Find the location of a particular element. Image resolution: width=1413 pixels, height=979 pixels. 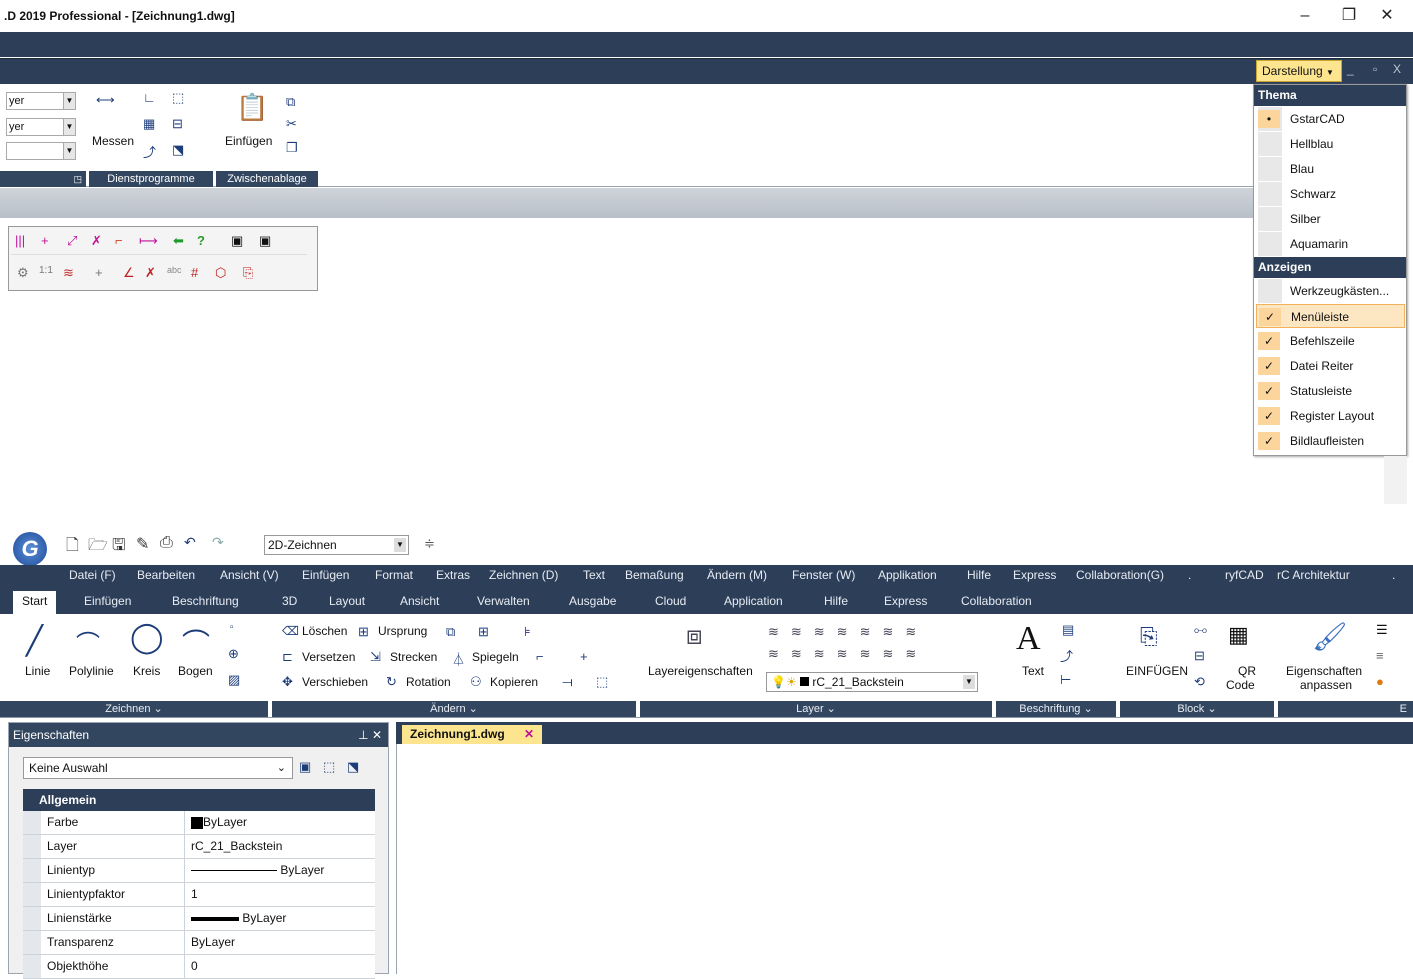

menu-hilfe: Hilfe is located at coordinates (979, 575).